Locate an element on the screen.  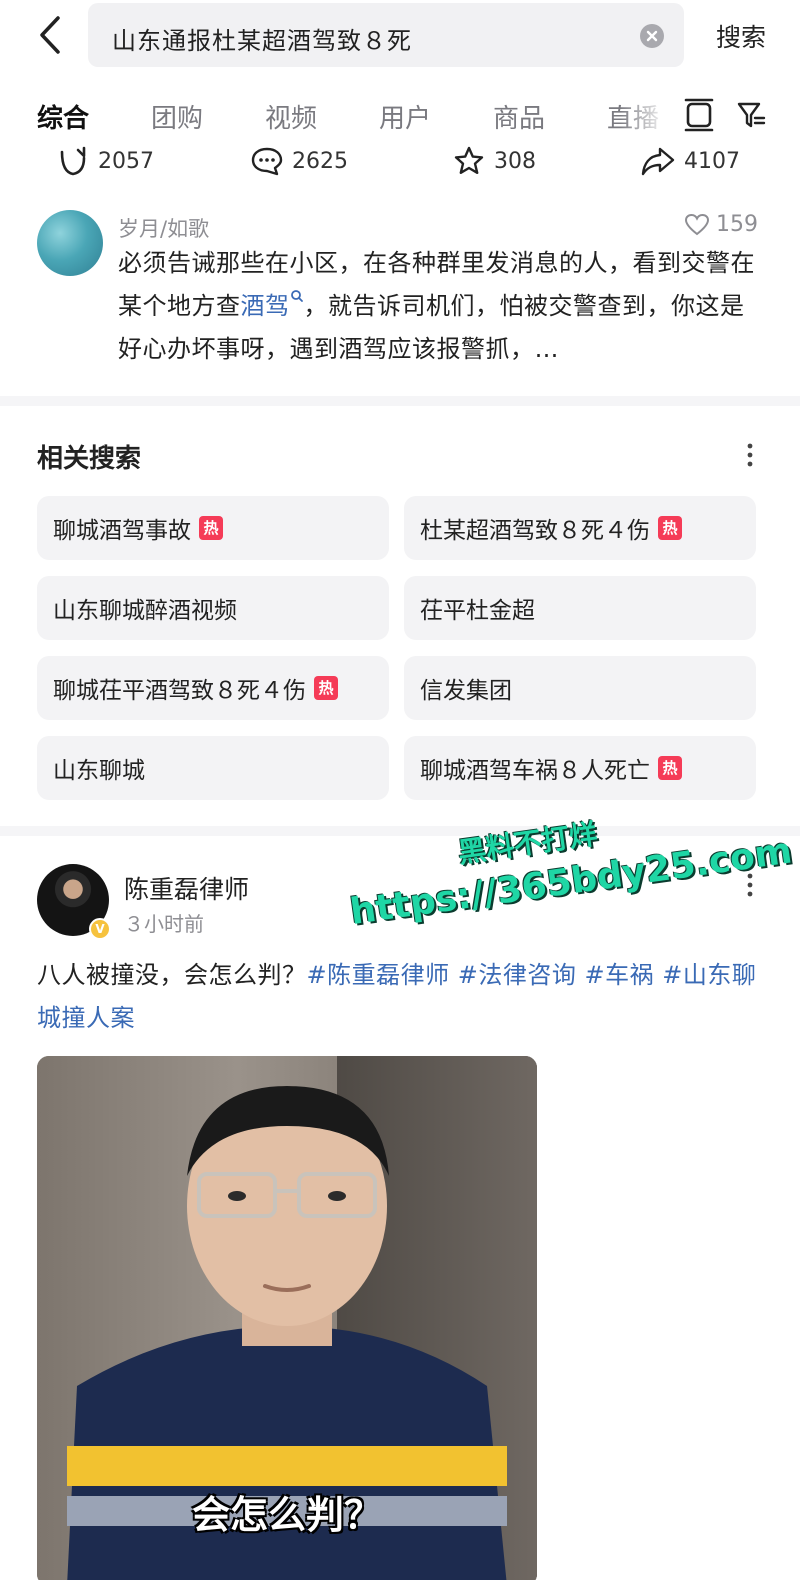
related-more-button is located at coordinates (750, 455).